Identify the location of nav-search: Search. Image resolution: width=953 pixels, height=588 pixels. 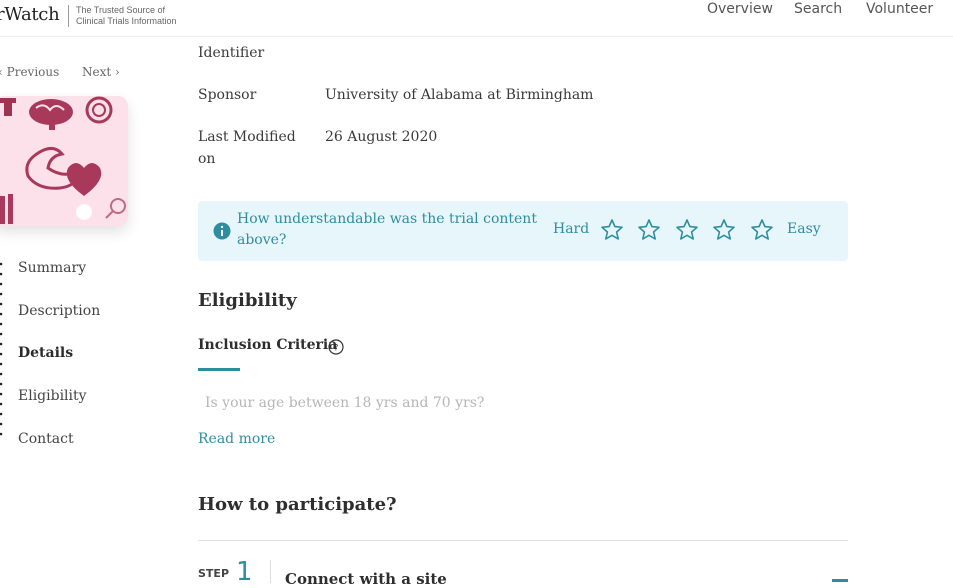
(818, 9).